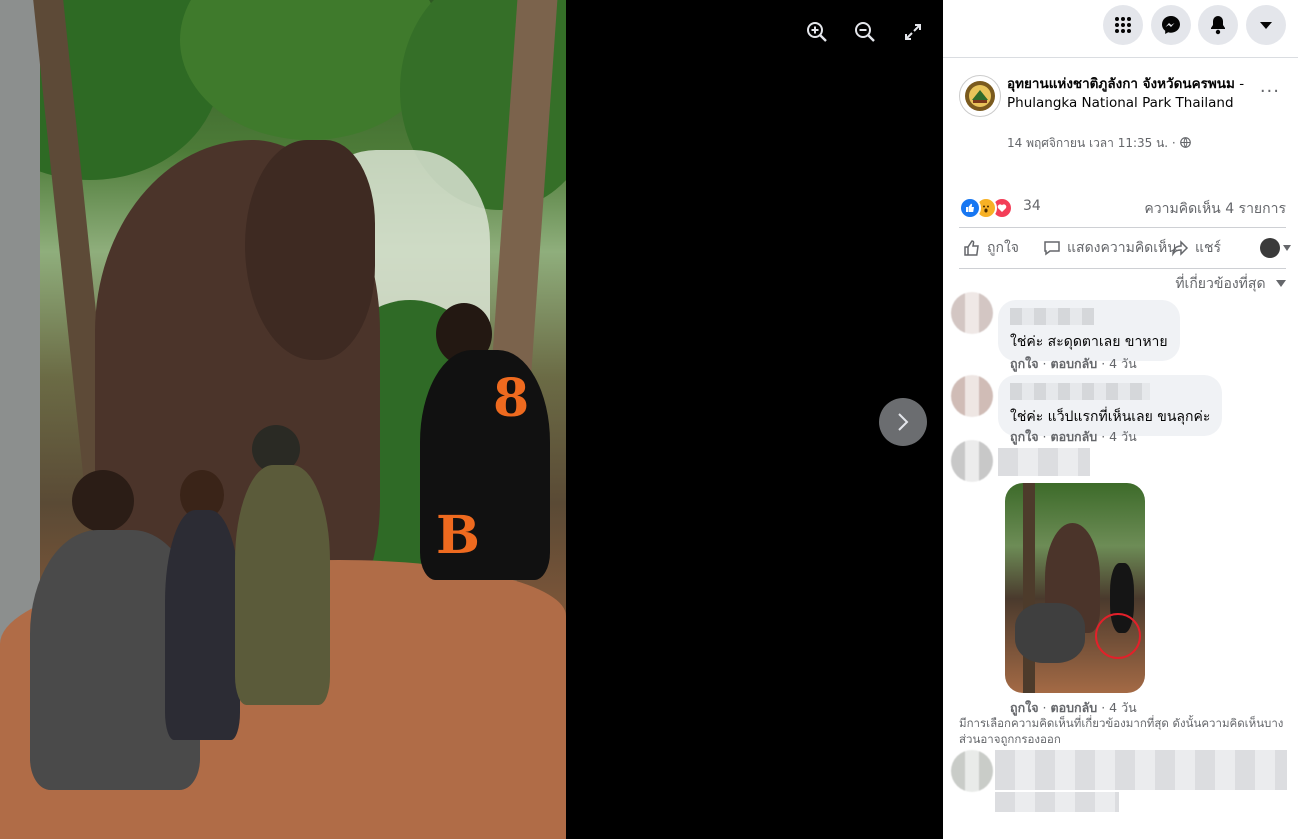  Describe the element at coordinates (1122, 207) in the screenshot. I see `reactions-summary: 34 ความคิดเห็น 4 รายการ` at that location.